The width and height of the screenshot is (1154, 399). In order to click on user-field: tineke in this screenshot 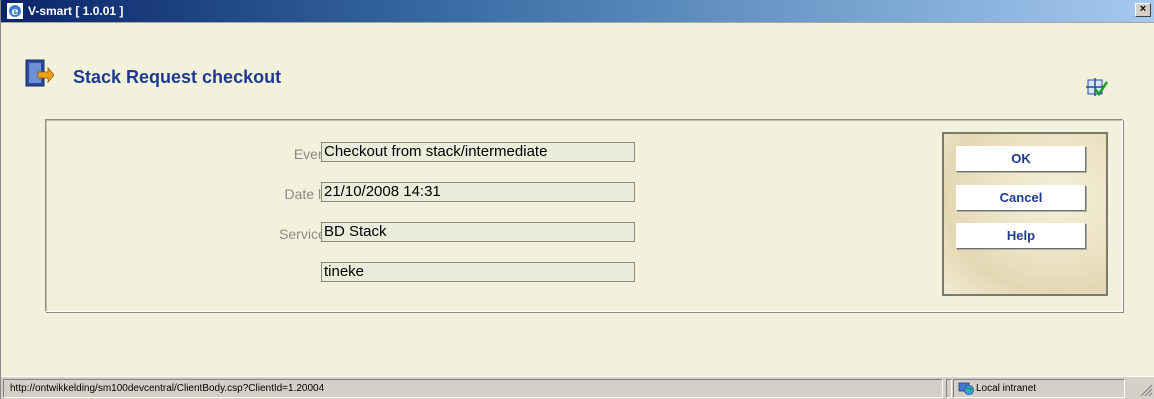, I will do `click(478, 272)`.